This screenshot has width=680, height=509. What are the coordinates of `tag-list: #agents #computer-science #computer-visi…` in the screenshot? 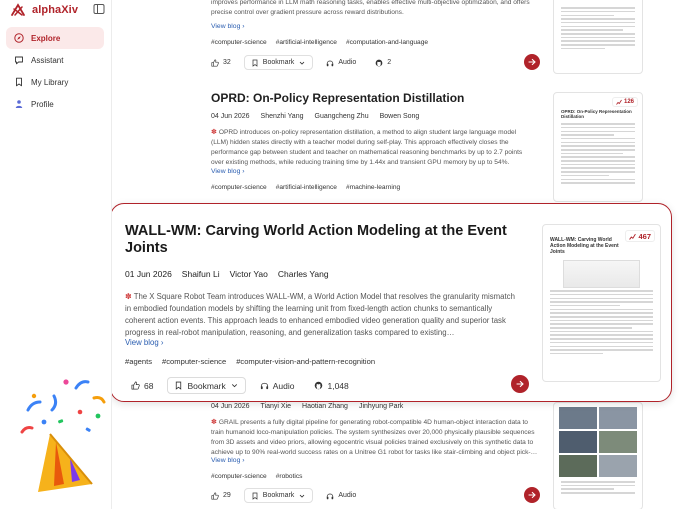 It's located at (250, 361).